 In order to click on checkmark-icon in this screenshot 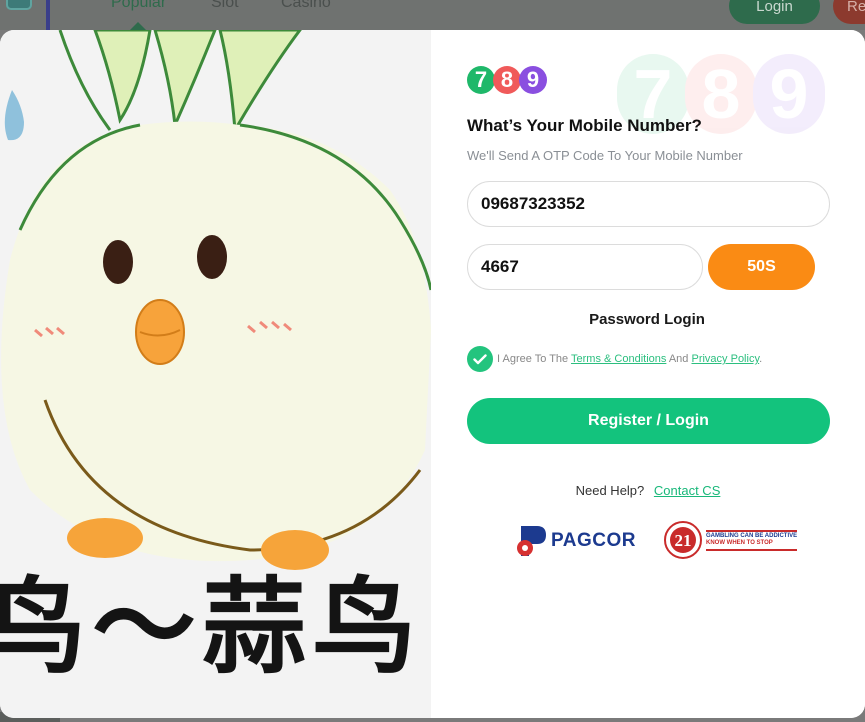, I will do `click(480, 358)`.